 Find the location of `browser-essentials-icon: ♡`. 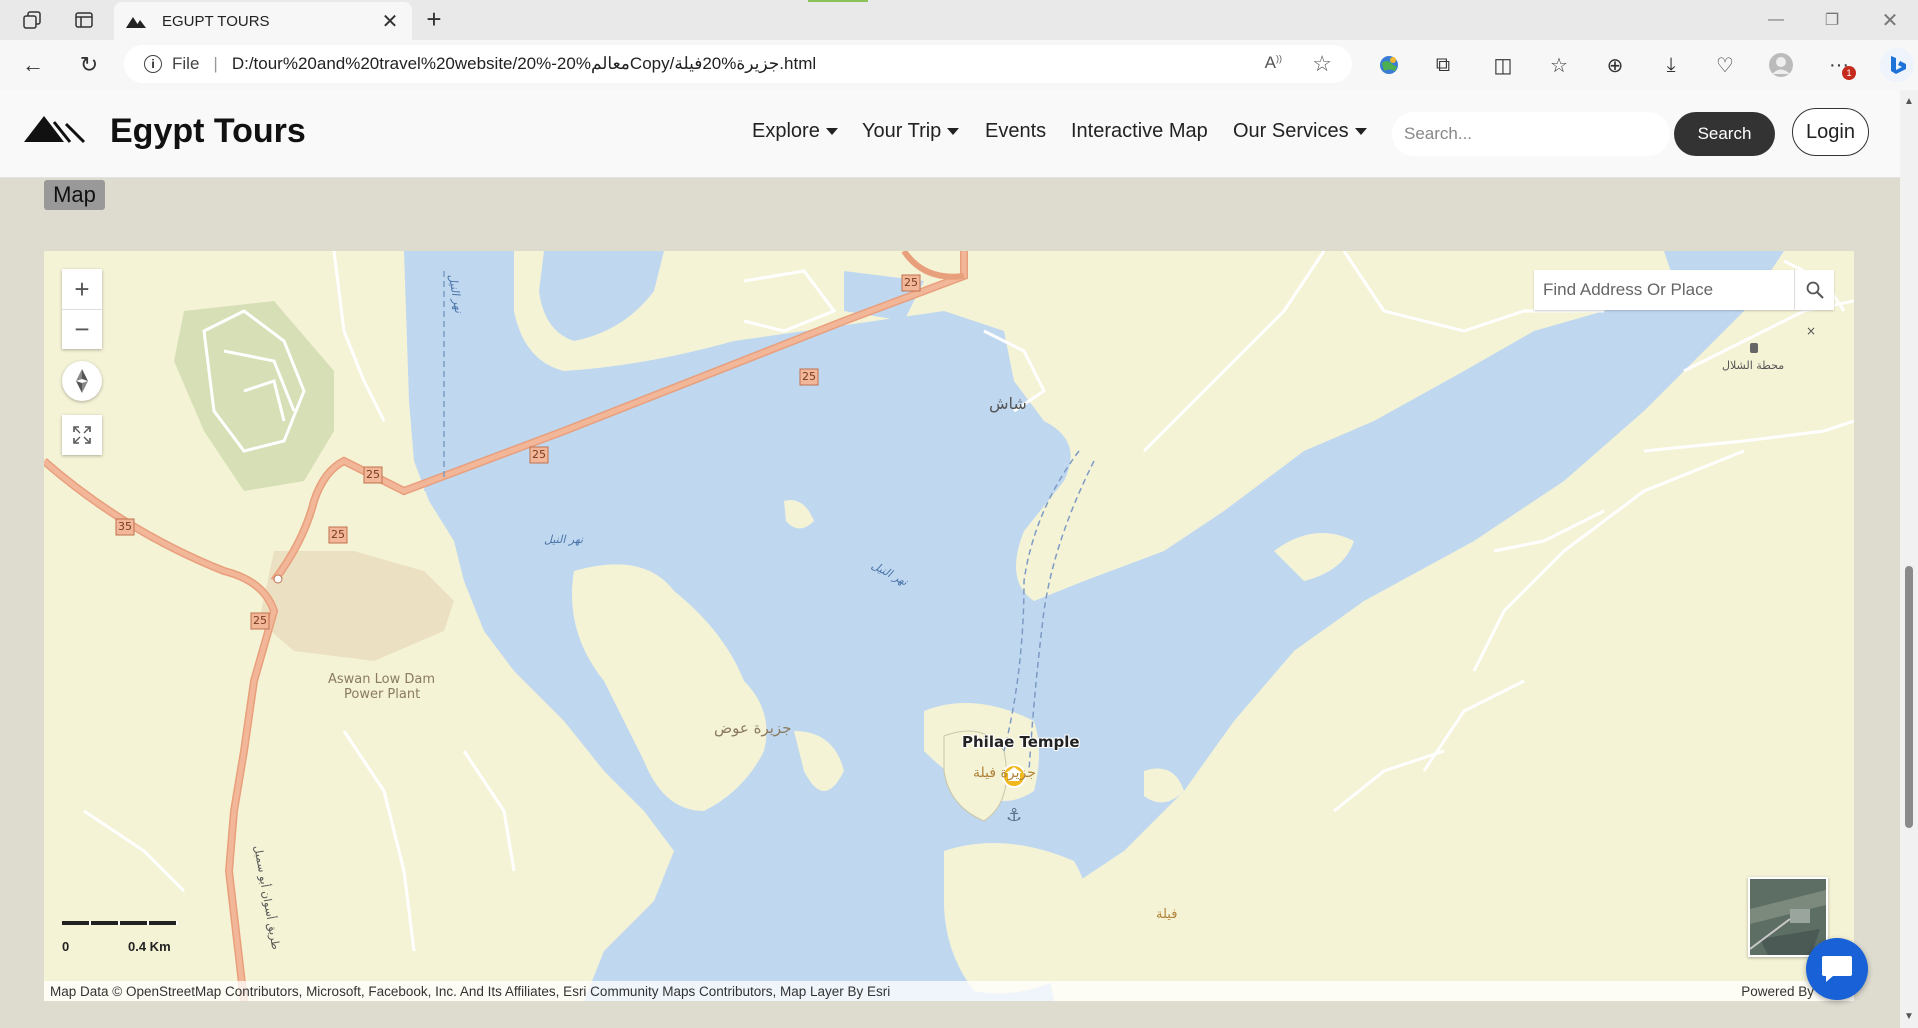

browser-essentials-icon: ♡ is located at coordinates (1725, 65).